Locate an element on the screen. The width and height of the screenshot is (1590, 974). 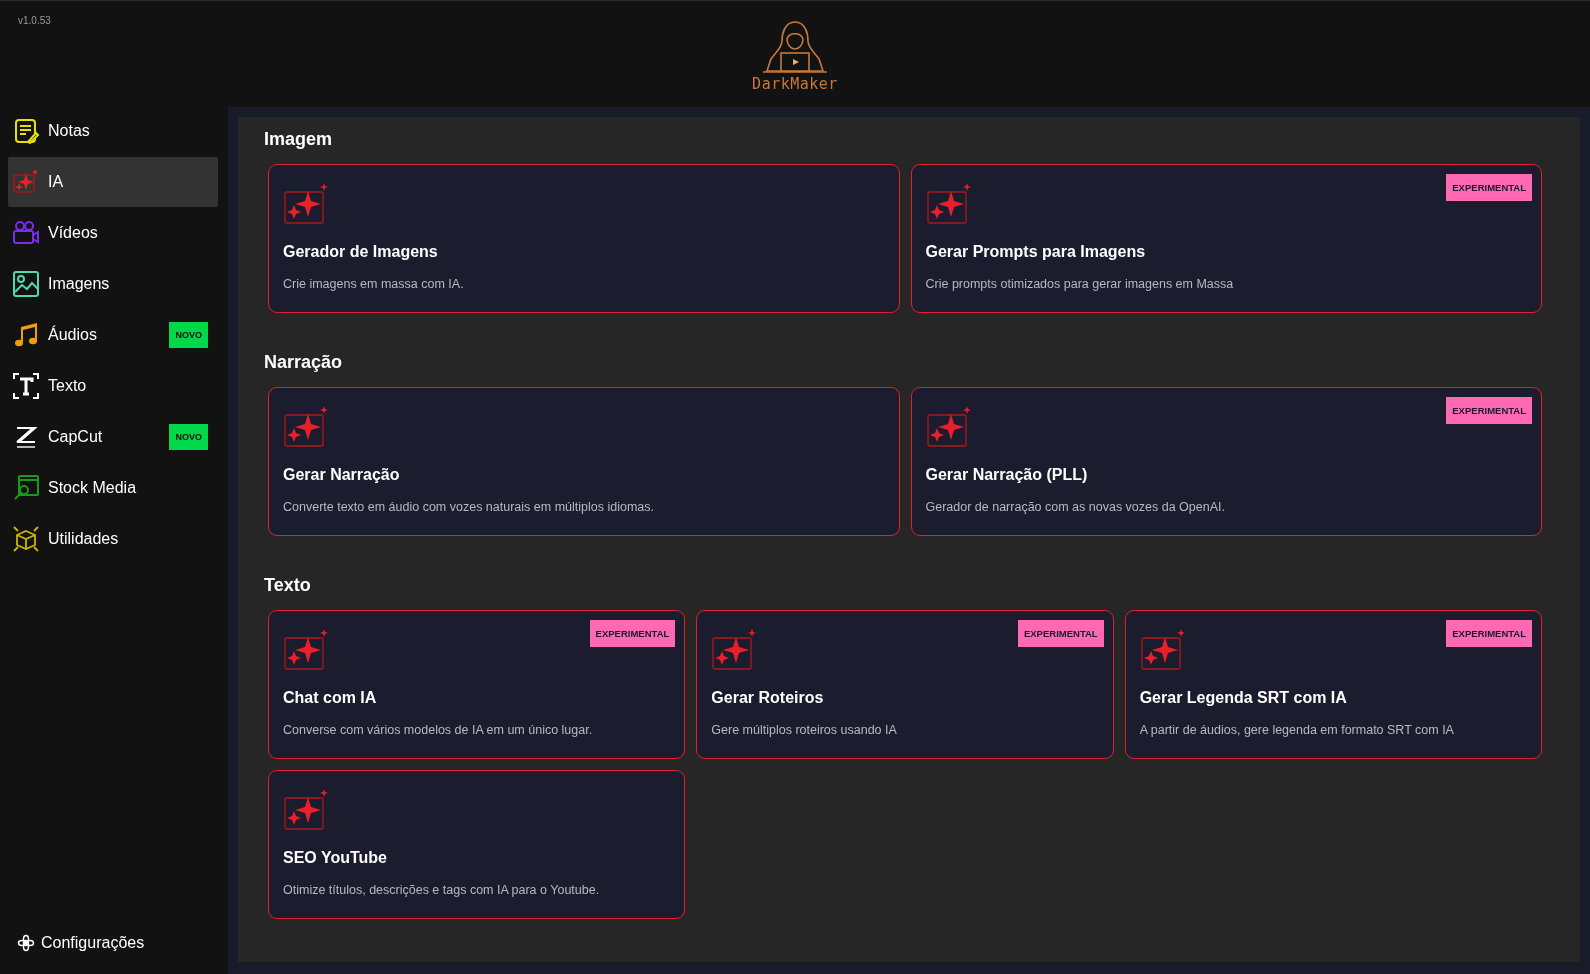
card-description: Converse com vários modelos de IA em um único lugar. is located at coordinates (438, 730).